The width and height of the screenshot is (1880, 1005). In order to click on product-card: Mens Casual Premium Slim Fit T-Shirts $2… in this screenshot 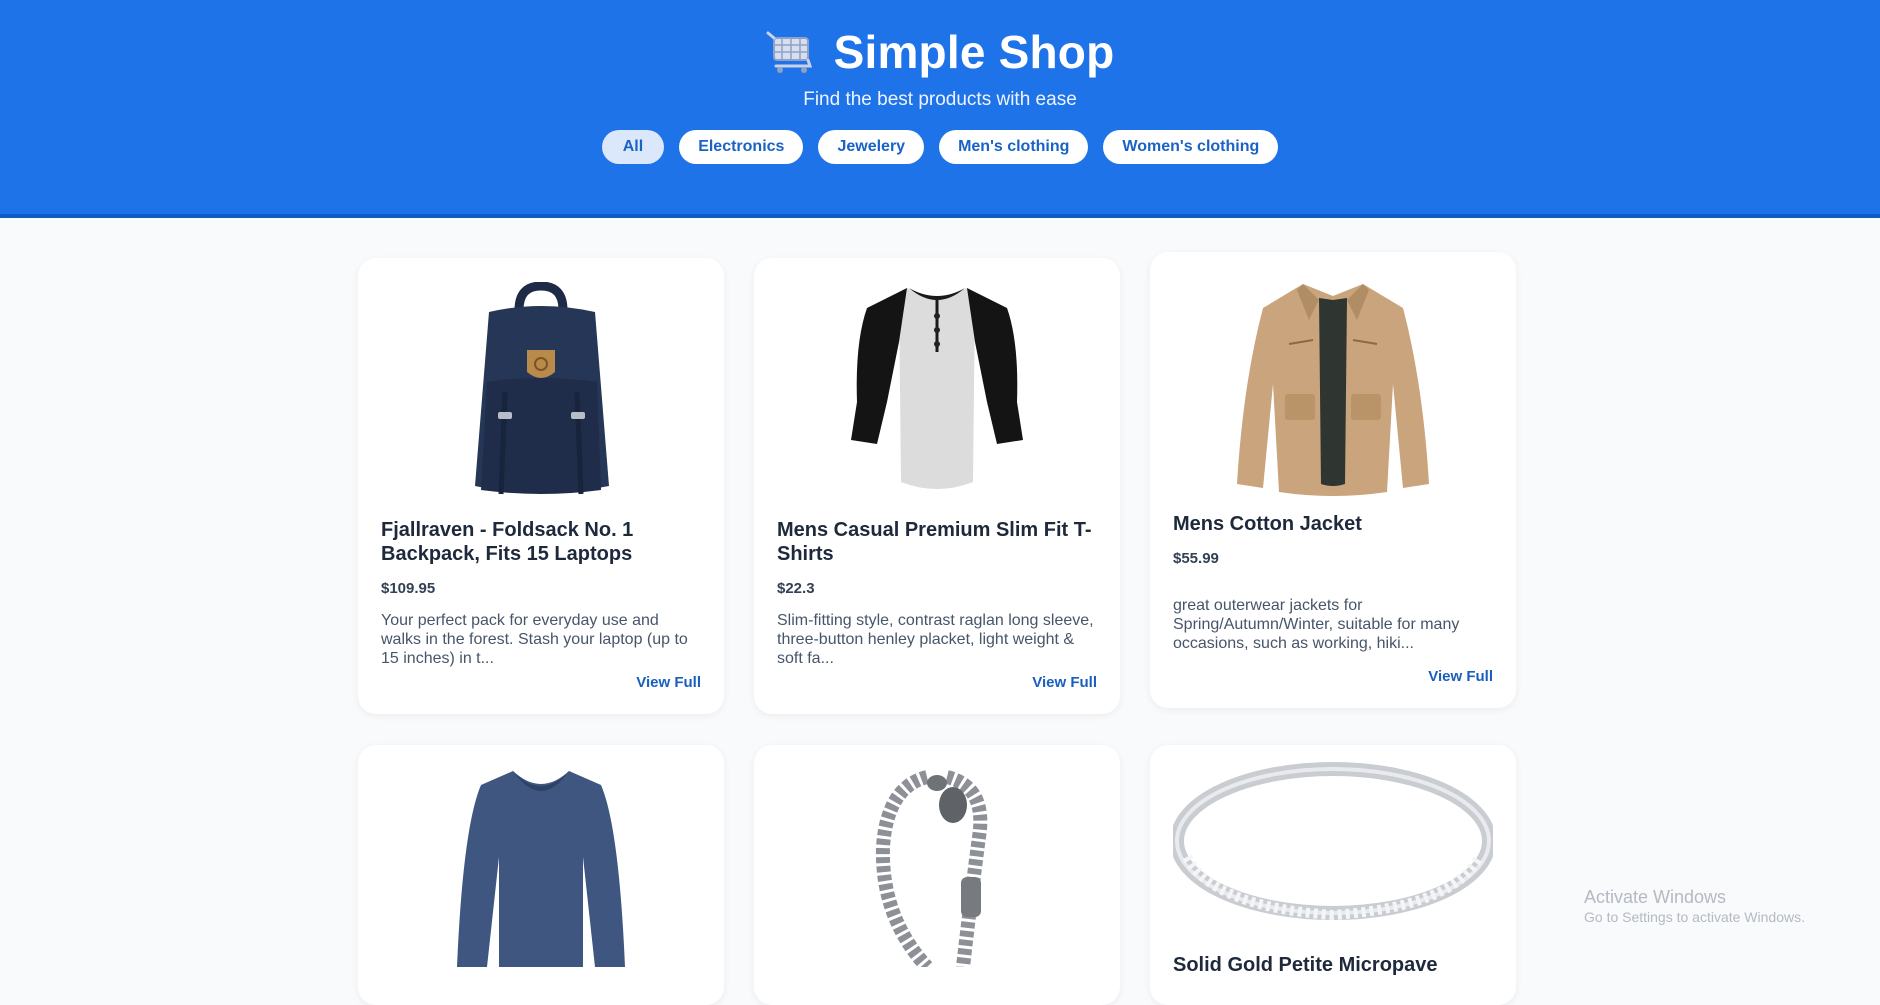, I will do `click(937, 486)`.